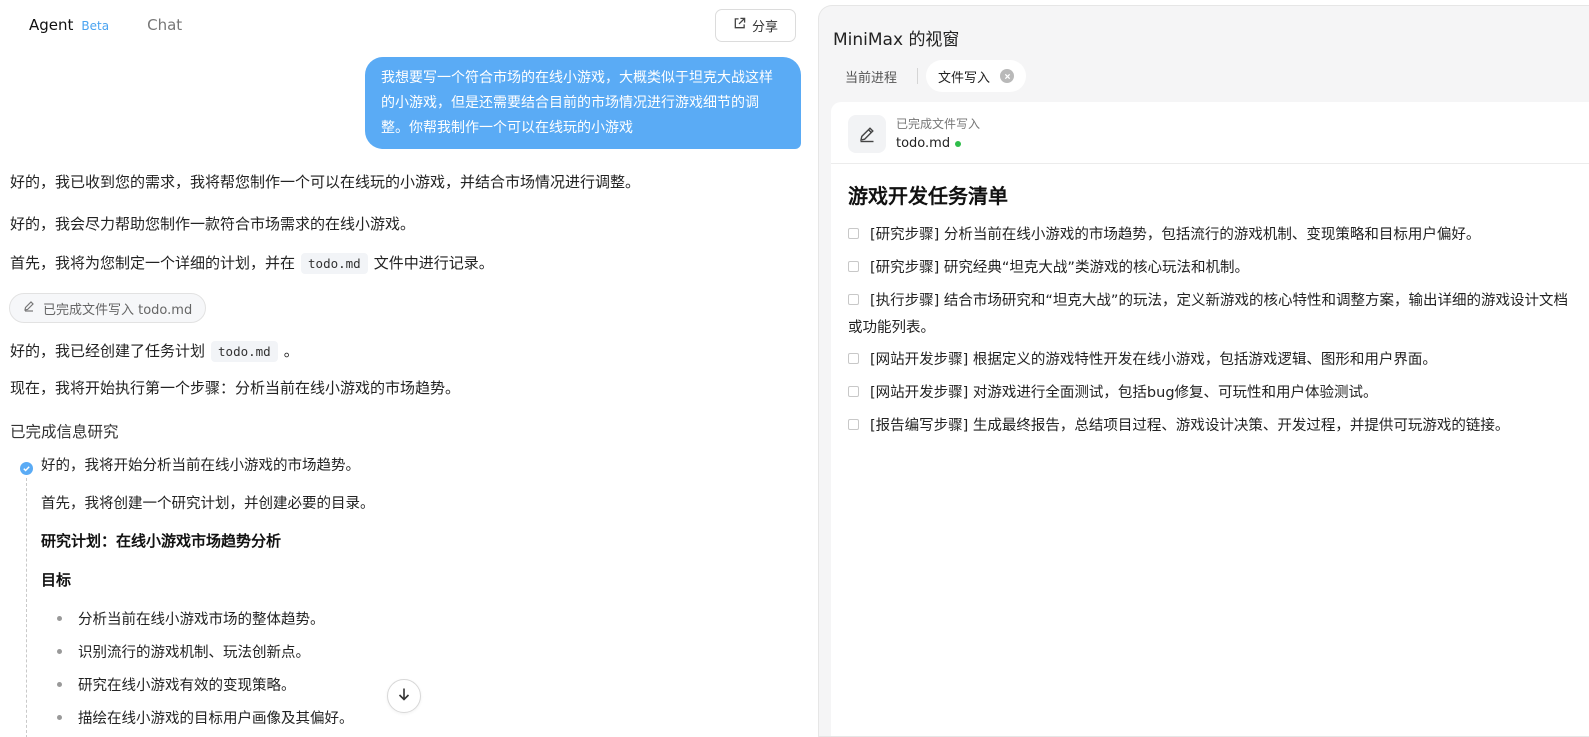  Describe the element at coordinates (26, 468) in the screenshot. I see `check-icon` at that location.